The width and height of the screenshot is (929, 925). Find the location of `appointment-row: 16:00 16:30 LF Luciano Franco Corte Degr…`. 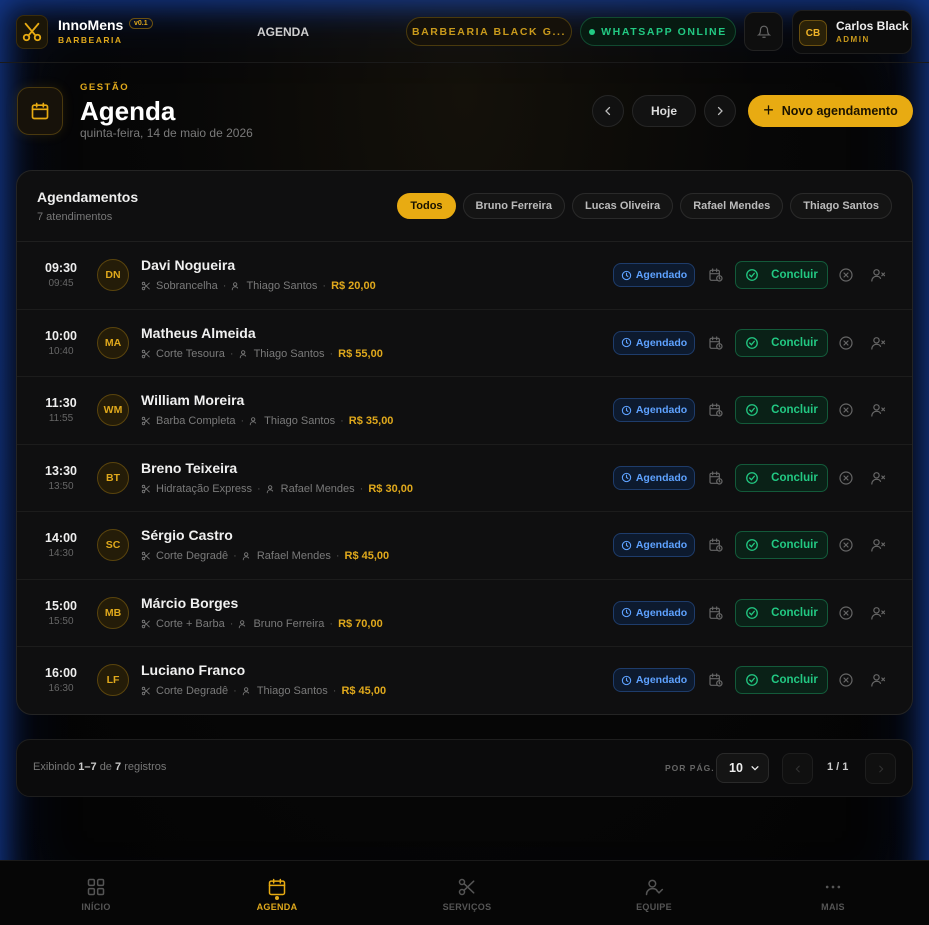

appointment-row: 16:00 16:30 LF Luciano Franco Corte Degr… is located at coordinates (464, 680).